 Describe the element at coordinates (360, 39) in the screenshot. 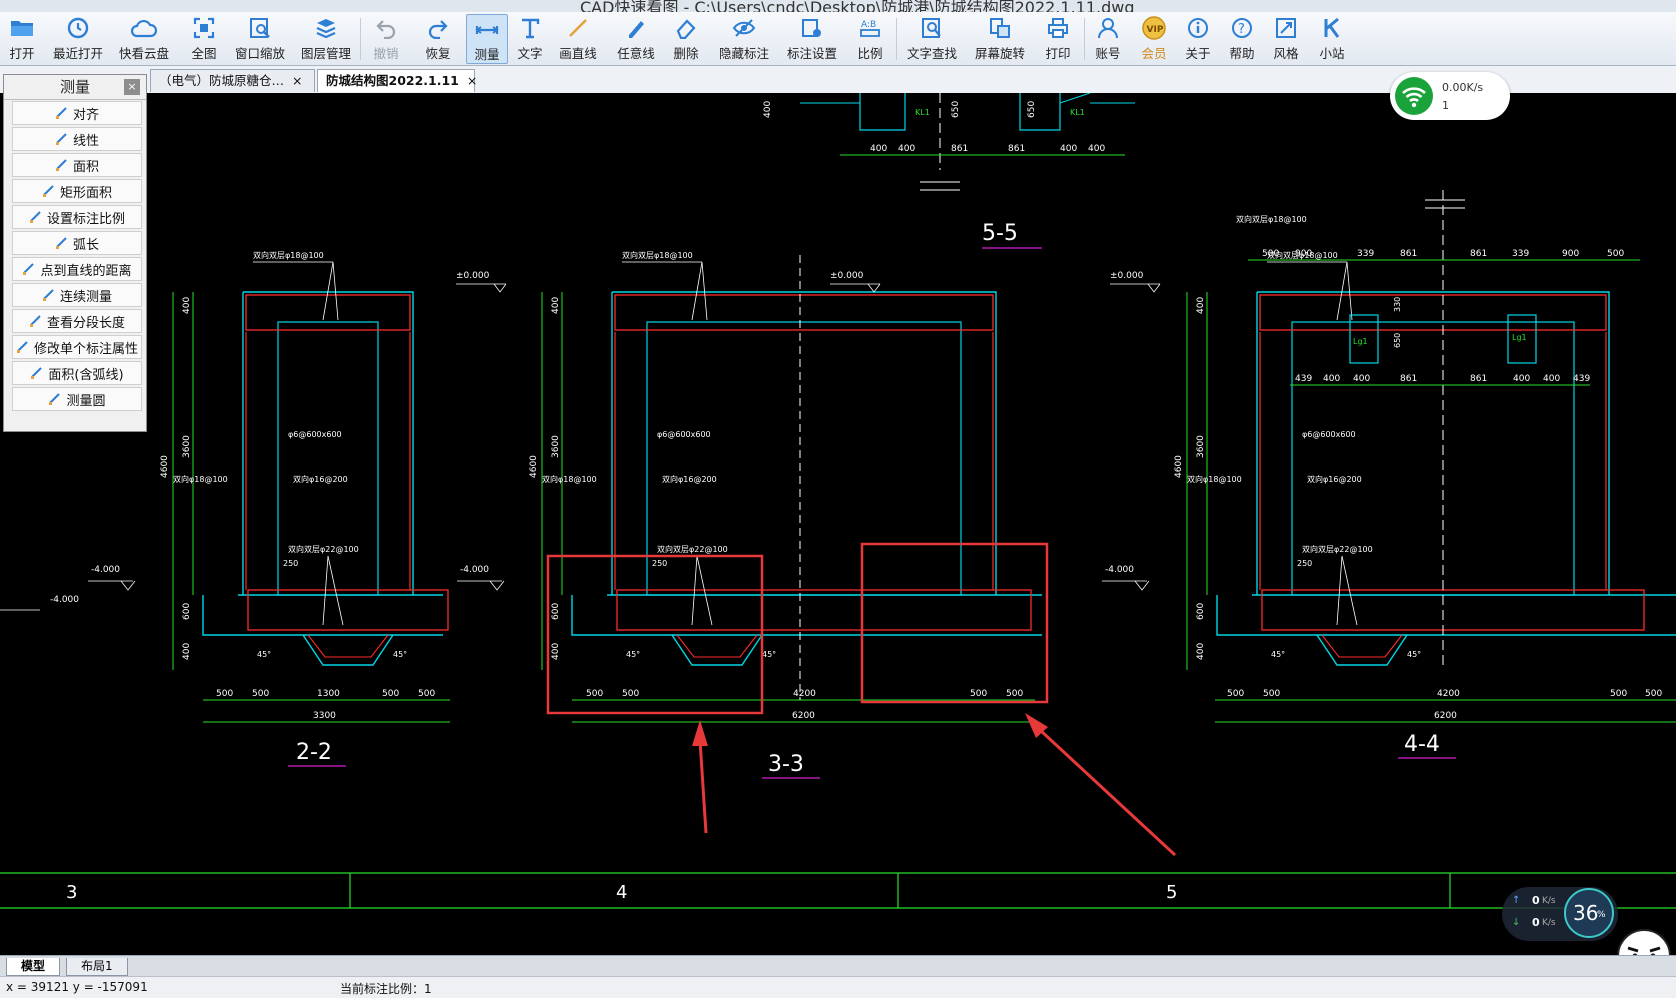

I see `toolbar-separator` at that location.